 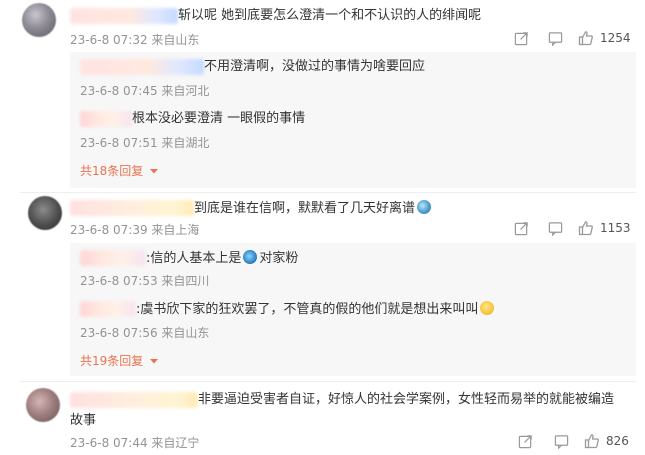 I want to click on comment-meta: 23-6-8 07:44 来自辽宁, so click(x=135, y=443).